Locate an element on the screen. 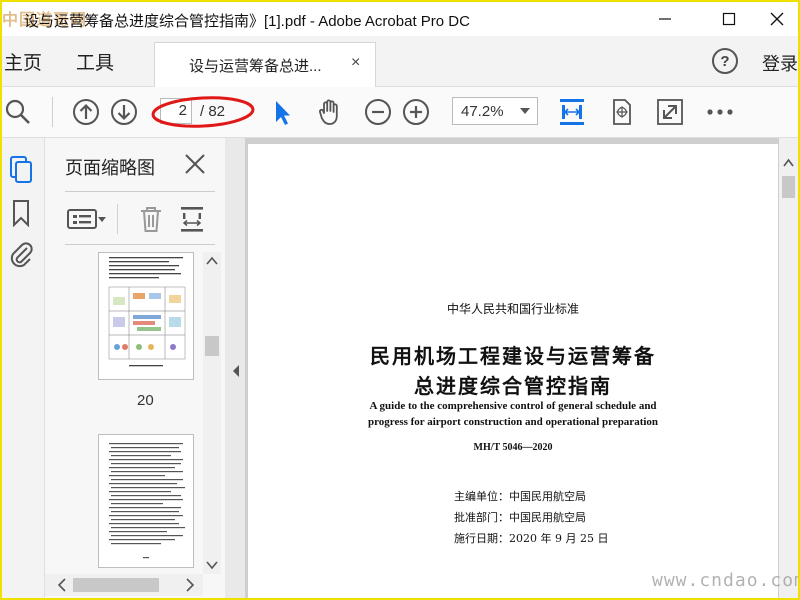 The image size is (800, 600). document-tab: 设与运营筹备总进... × is located at coordinates (265, 64).